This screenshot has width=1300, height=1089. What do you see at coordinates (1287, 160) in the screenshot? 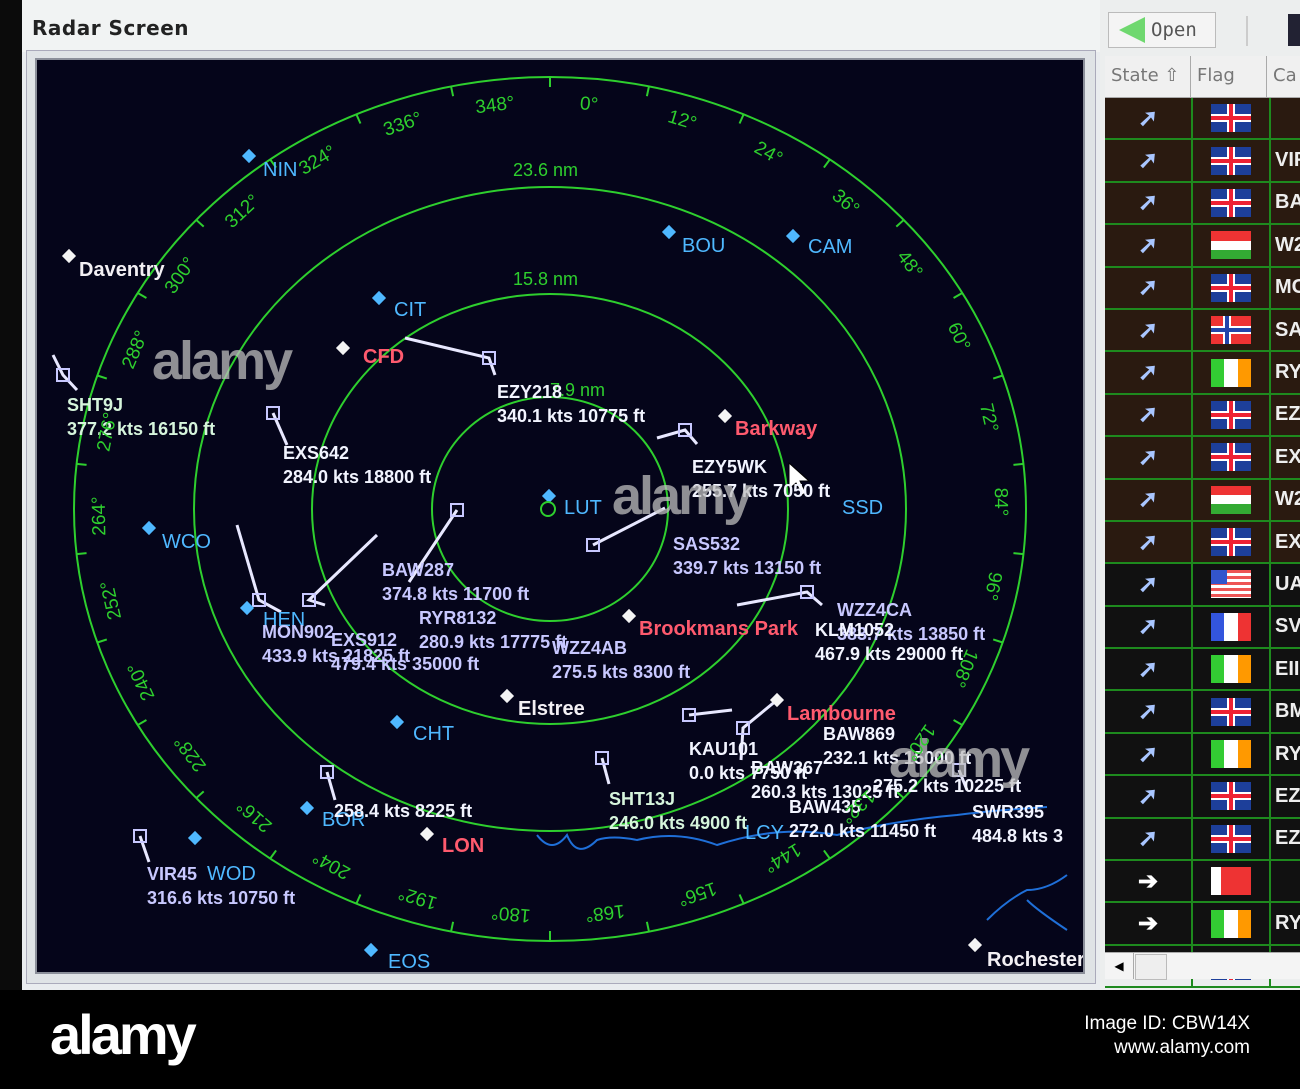
I see `callsign-cell: VIR` at bounding box center [1287, 160].